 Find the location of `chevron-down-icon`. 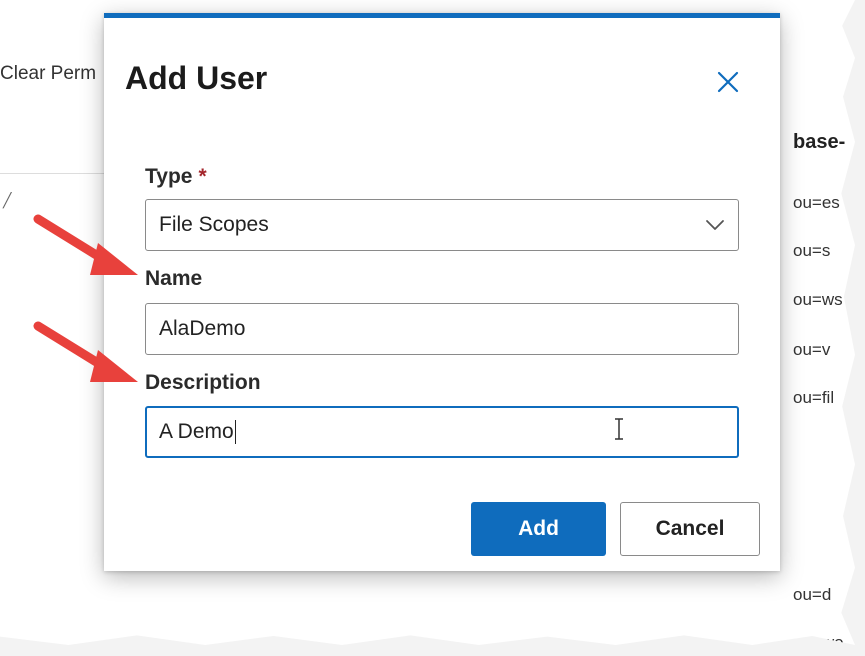

chevron-down-icon is located at coordinates (715, 225).